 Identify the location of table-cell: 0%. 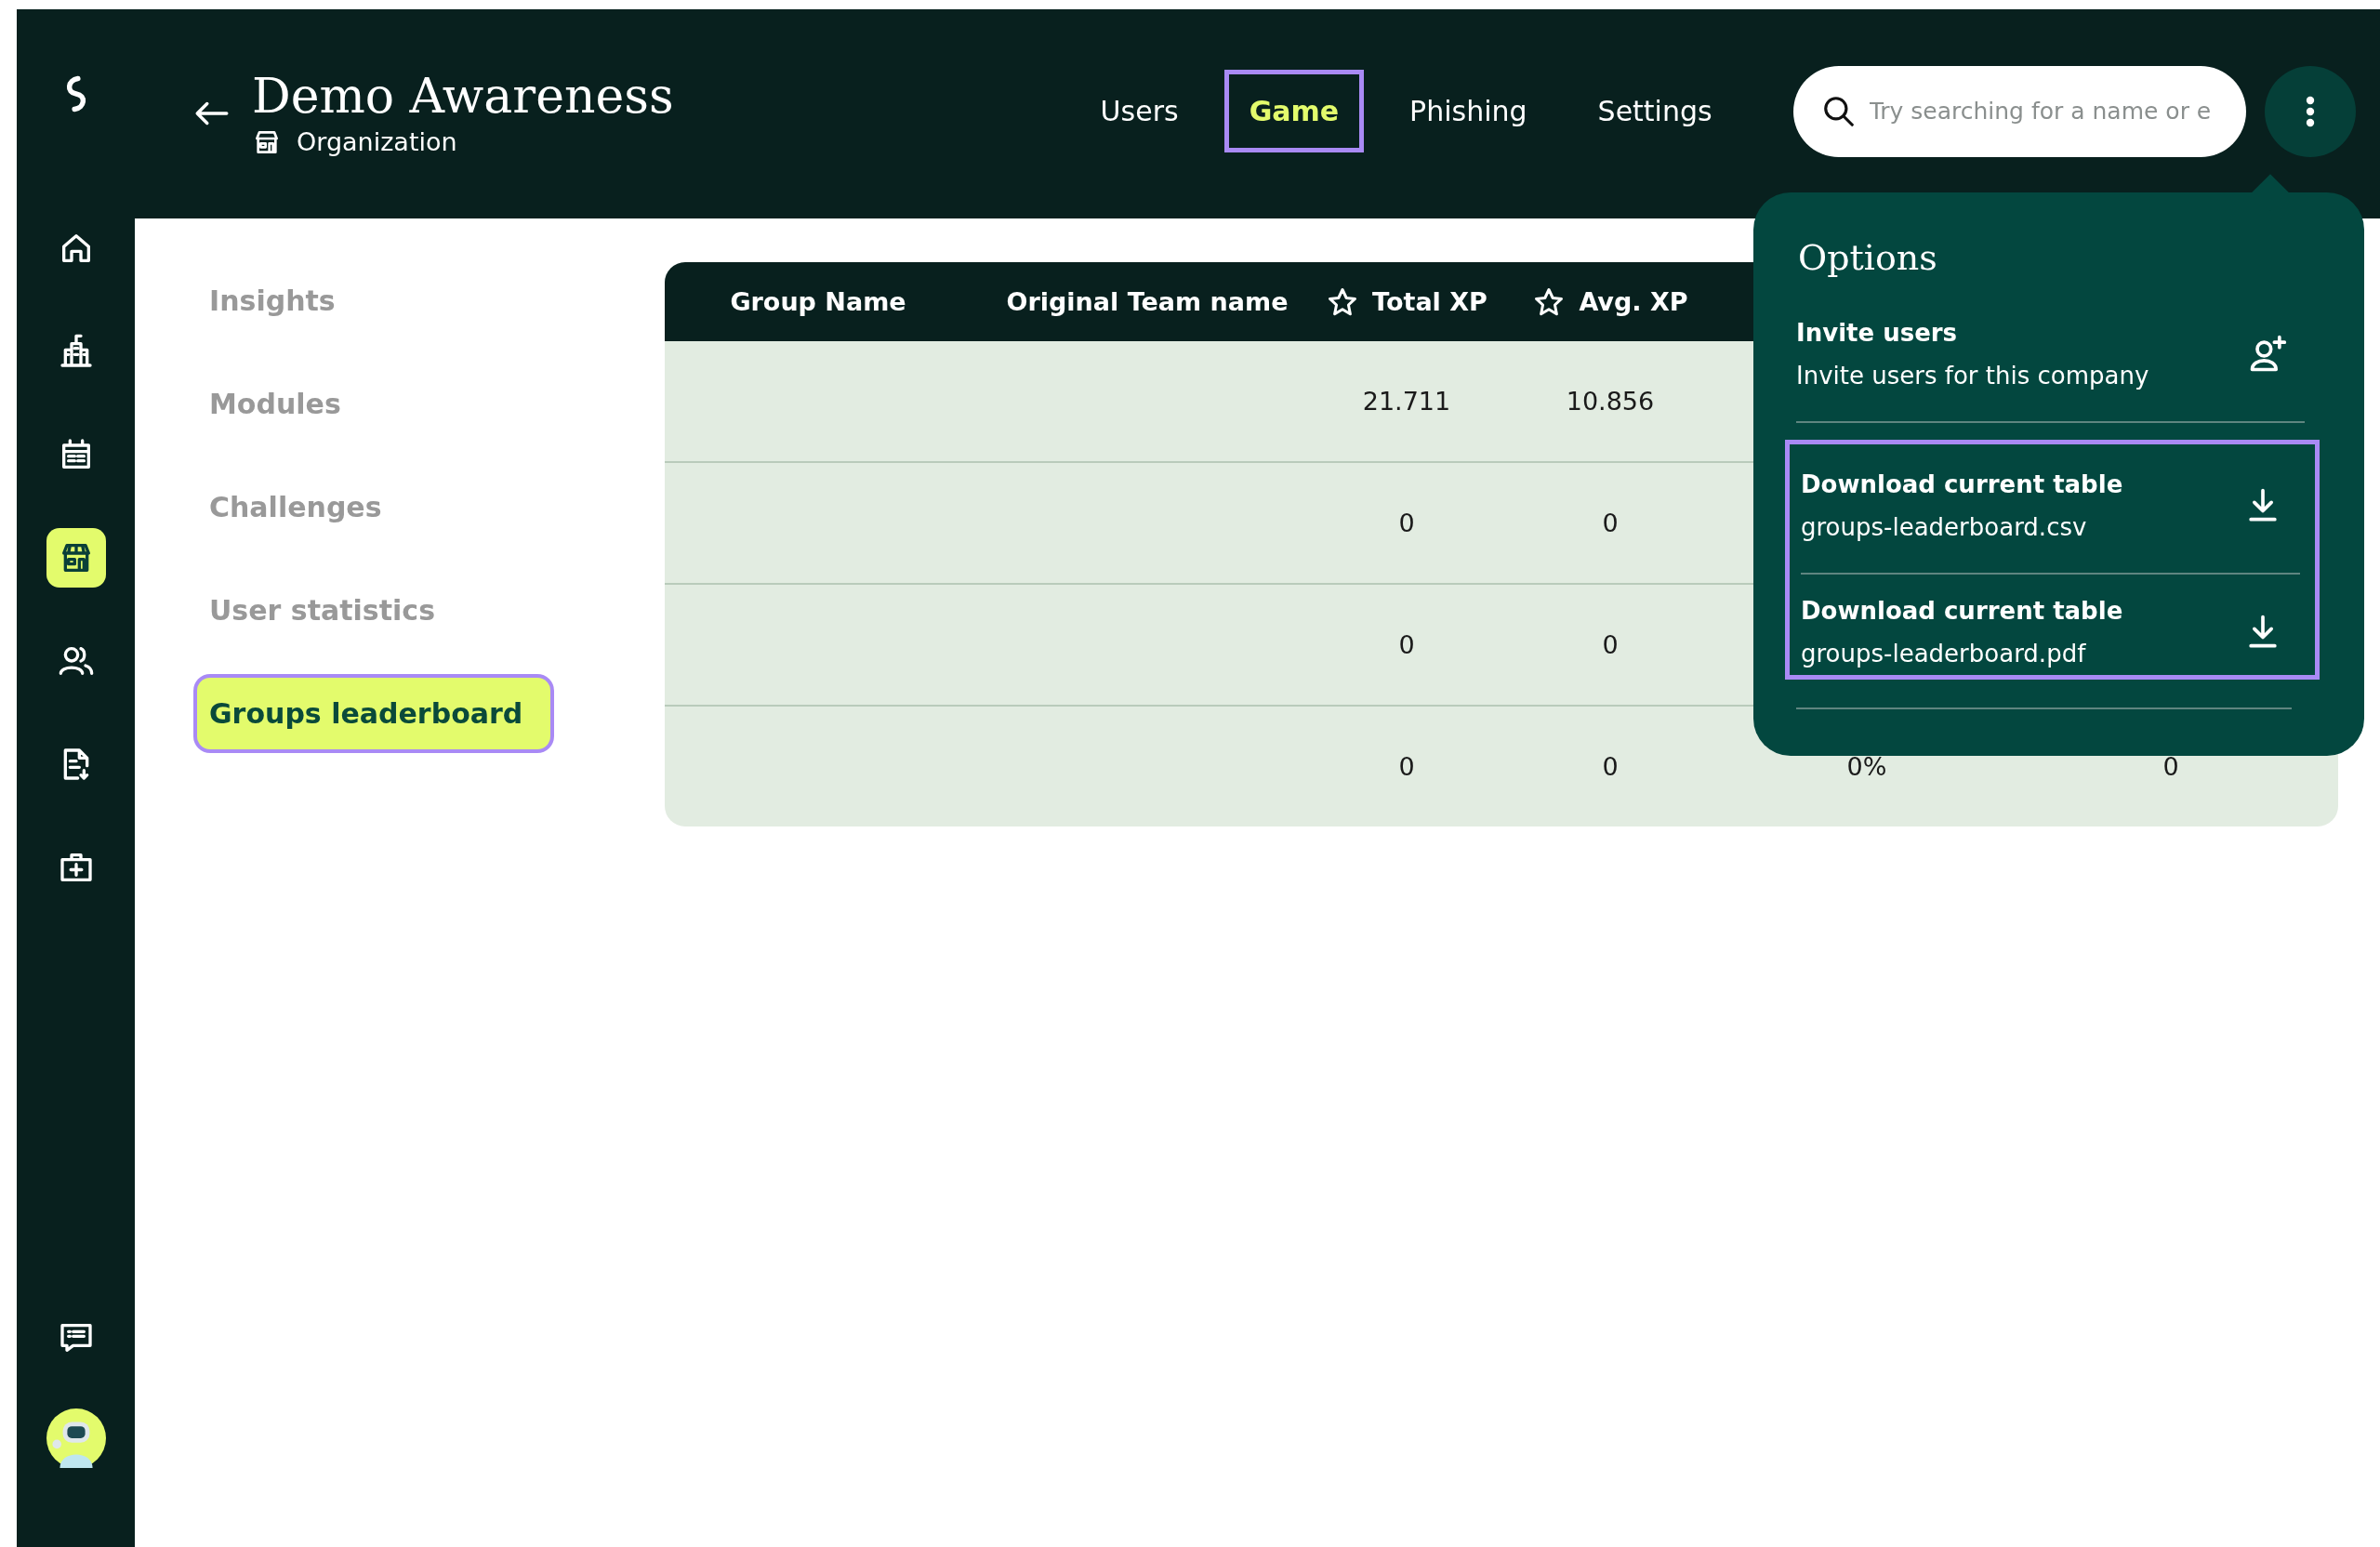
(1866, 766).